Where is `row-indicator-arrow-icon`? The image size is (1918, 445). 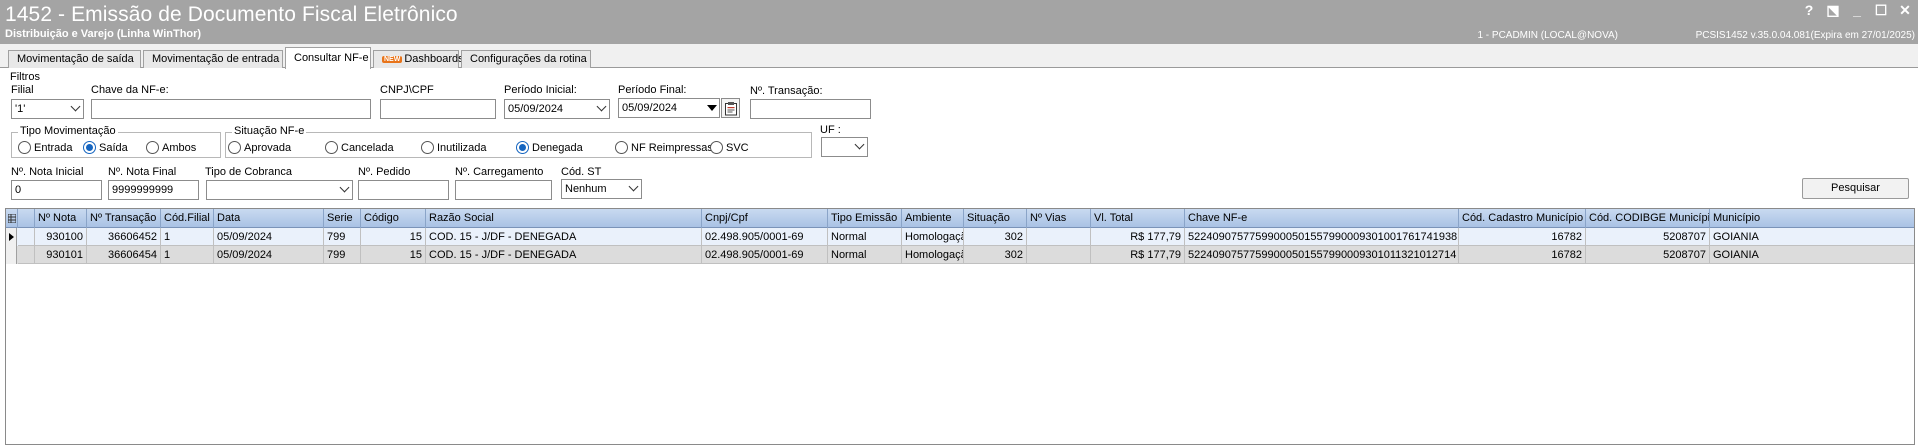
row-indicator-arrow-icon is located at coordinates (11, 237).